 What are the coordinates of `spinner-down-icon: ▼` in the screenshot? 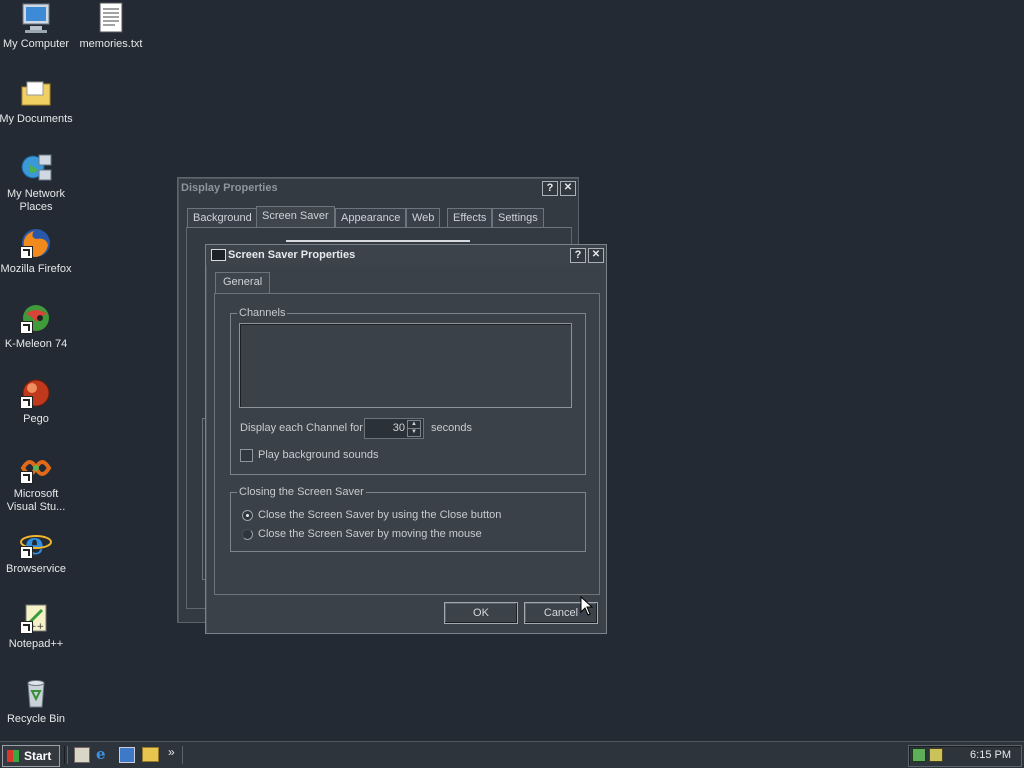 It's located at (414, 432).